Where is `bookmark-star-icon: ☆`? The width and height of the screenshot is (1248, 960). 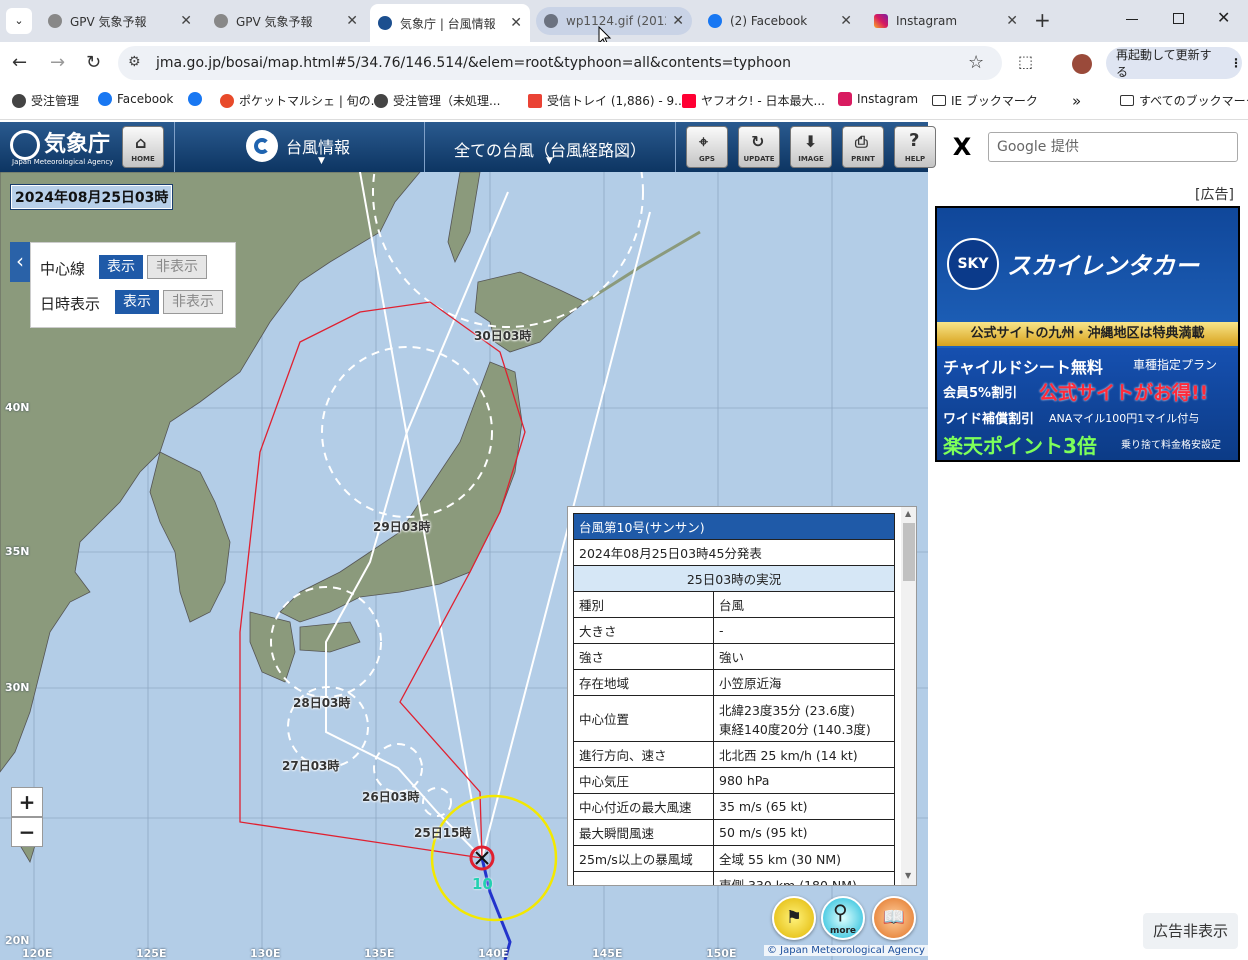
bookmark-star-icon: ☆ is located at coordinates (976, 62).